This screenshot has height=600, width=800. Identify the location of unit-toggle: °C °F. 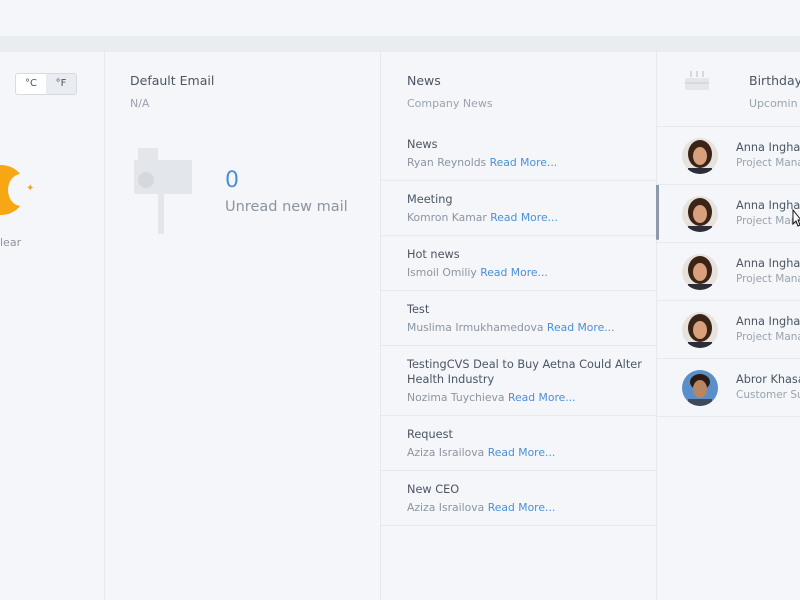
(46, 84).